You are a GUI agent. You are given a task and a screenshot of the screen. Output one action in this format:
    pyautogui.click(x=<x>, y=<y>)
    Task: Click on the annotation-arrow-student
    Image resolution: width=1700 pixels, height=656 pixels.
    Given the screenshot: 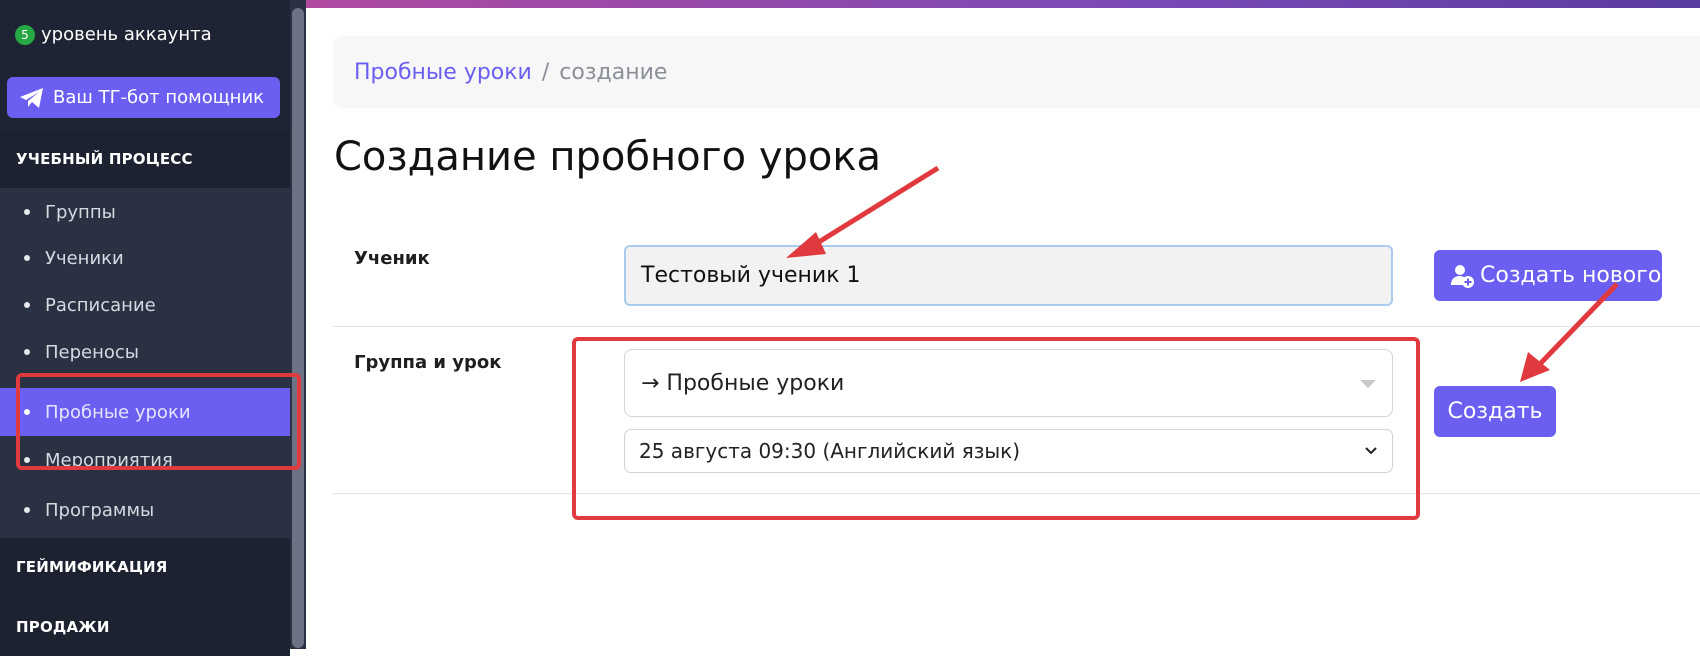 What is the action you would take?
    pyautogui.click(x=863, y=211)
    